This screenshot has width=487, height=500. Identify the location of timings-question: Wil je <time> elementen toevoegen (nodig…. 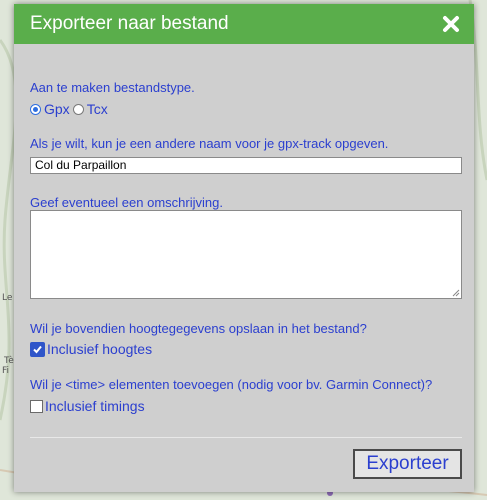
(231, 384).